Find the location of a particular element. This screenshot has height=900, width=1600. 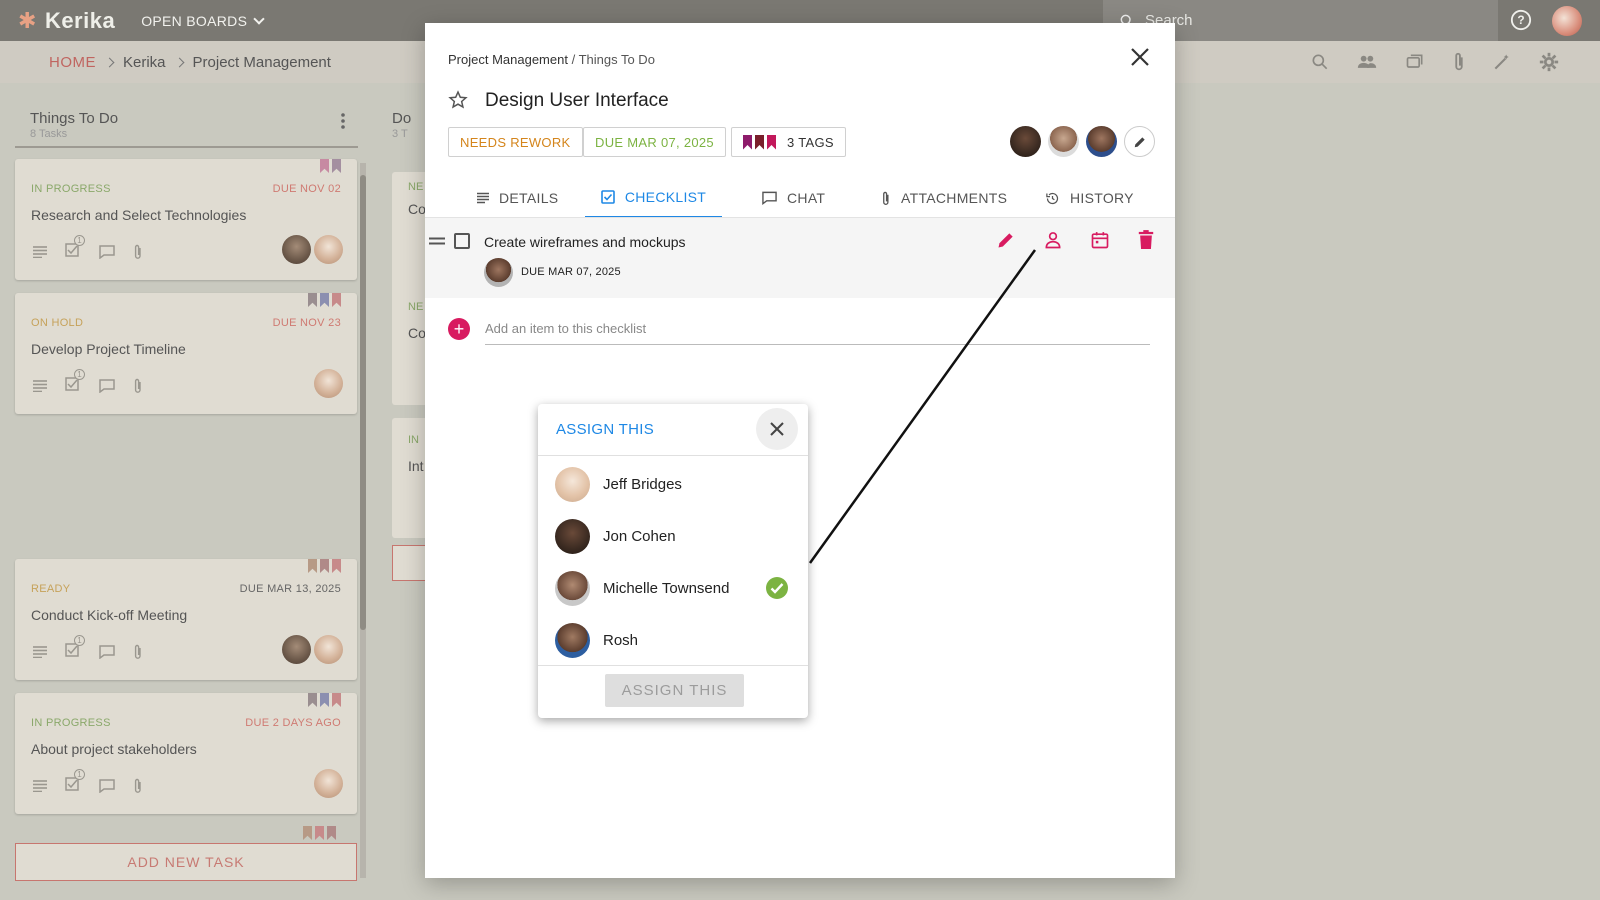

checklist-item-text: Create wireframes and mockups is located at coordinates (585, 242).